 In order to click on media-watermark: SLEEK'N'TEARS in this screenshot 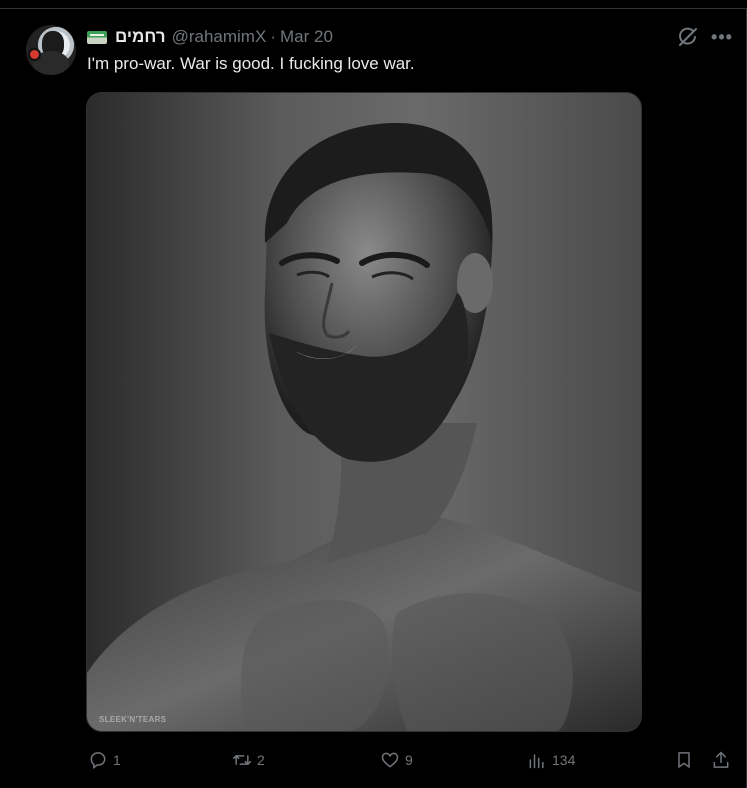, I will do `click(133, 719)`.